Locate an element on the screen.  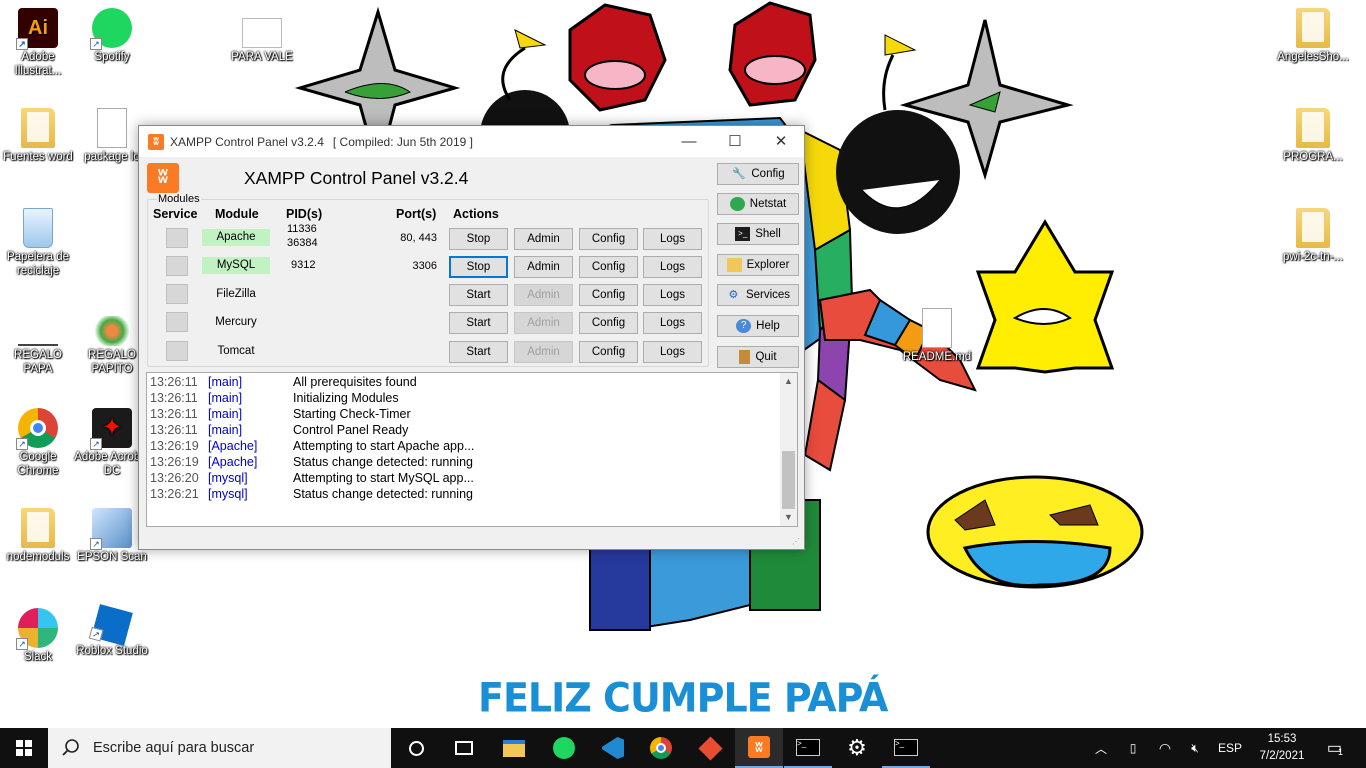
cortana-button is located at coordinates (416, 748).